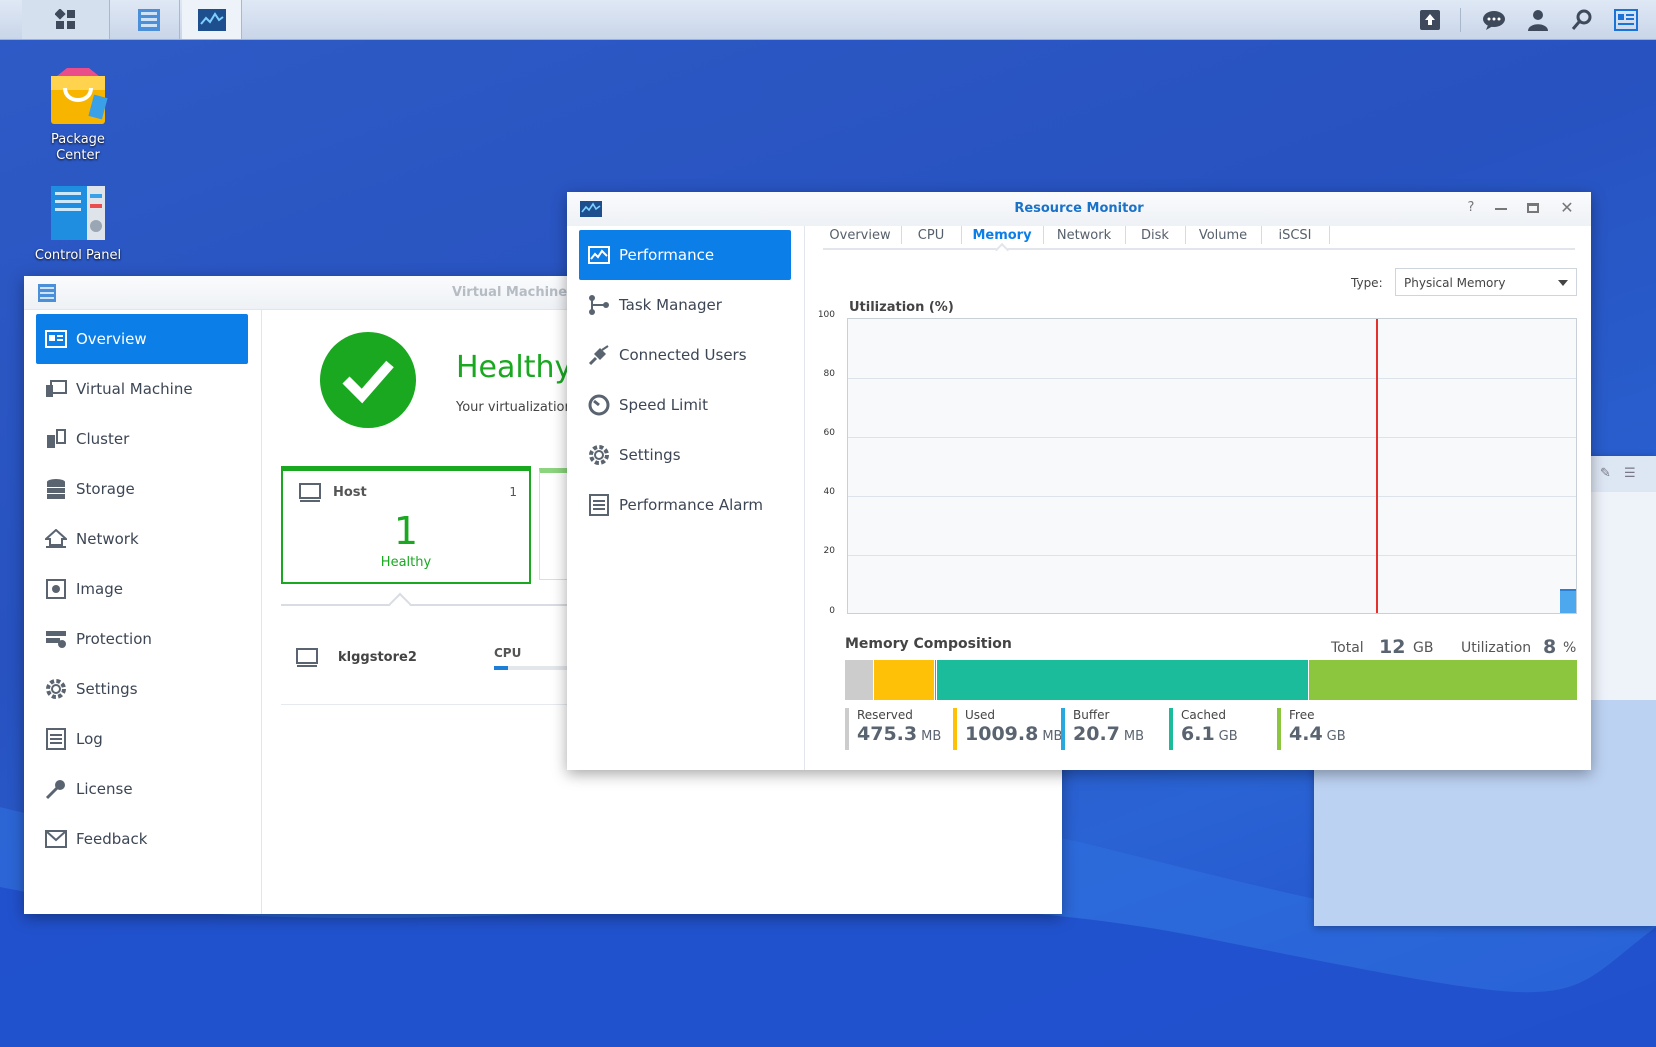 The height and width of the screenshot is (1047, 1656). What do you see at coordinates (1007, 729) in the screenshot?
I see `legend-used: Used 1009.8 MB` at bounding box center [1007, 729].